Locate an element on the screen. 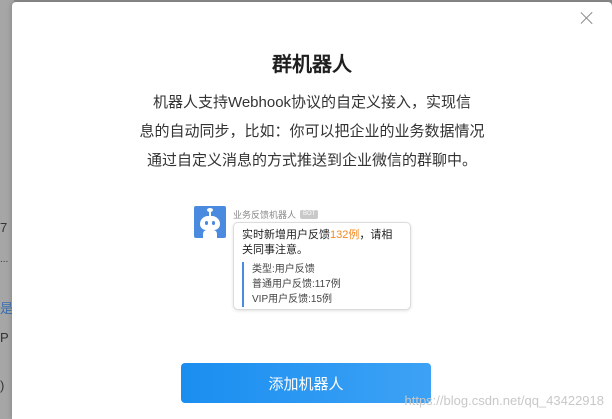  description-line: 通过自定义消息的方式推送到企业微信的群聊中。 is located at coordinates (311, 160).